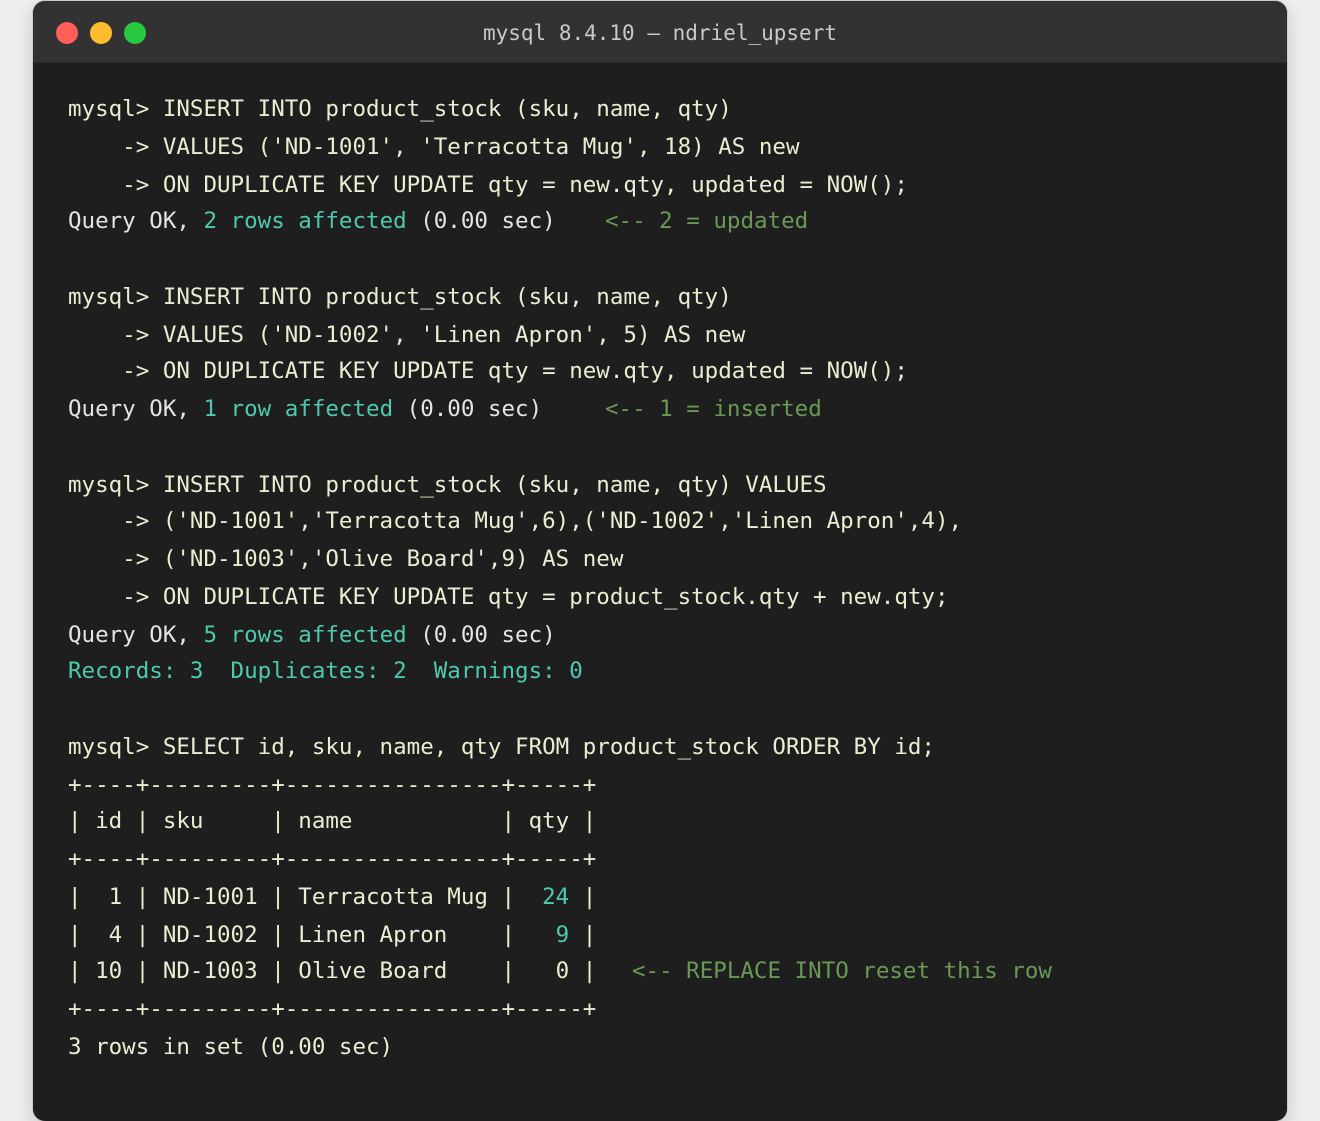  I want to click on rows-affected: 5 rows affected, so click(305, 635).